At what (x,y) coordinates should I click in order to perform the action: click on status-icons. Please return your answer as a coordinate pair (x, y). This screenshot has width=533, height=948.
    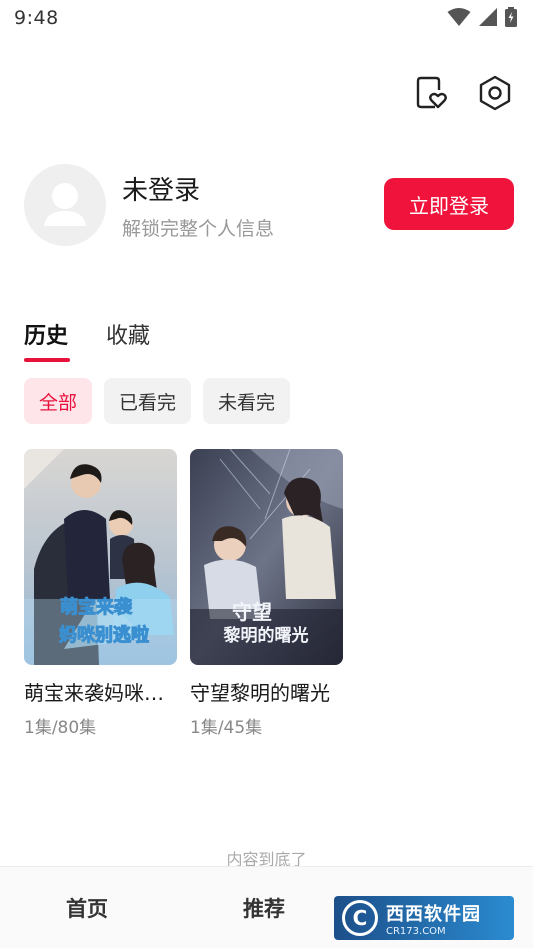
    Looking at the image, I should click on (482, 19).